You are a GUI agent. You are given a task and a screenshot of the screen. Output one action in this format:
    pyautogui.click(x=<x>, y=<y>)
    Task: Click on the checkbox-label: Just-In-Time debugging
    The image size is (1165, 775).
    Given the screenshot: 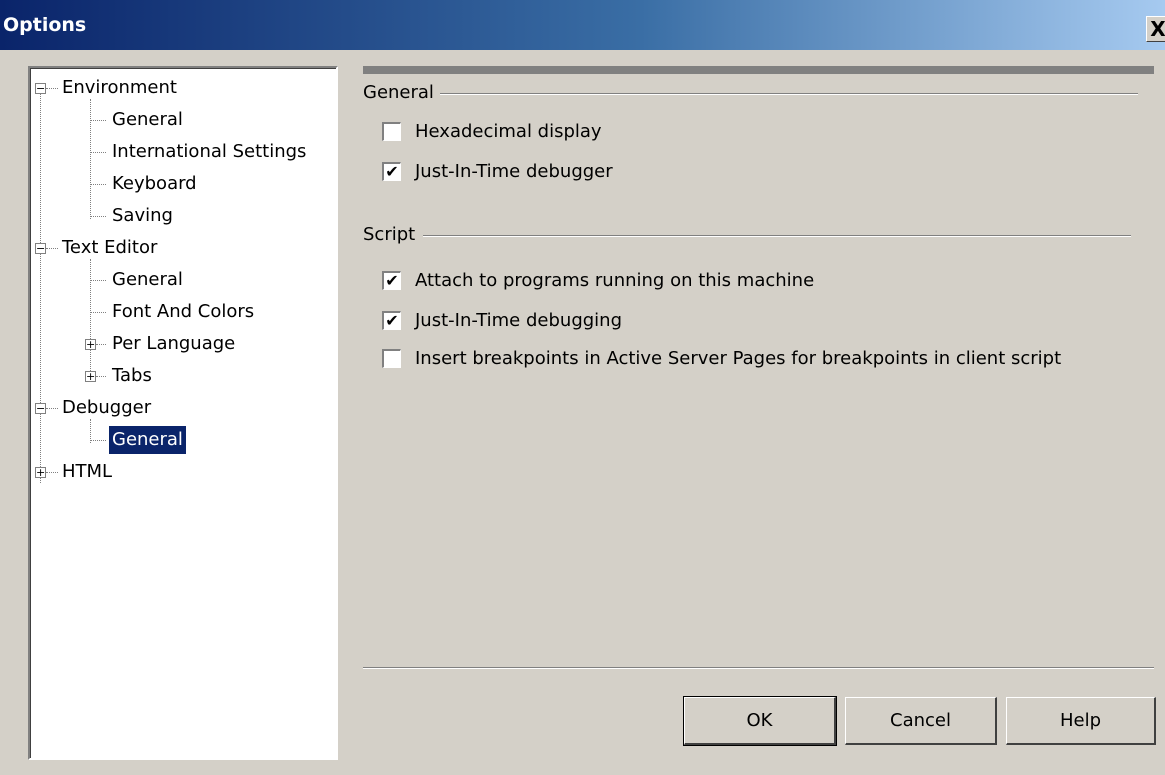 What is the action you would take?
    pyautogui.click(x=518, y=320)
    